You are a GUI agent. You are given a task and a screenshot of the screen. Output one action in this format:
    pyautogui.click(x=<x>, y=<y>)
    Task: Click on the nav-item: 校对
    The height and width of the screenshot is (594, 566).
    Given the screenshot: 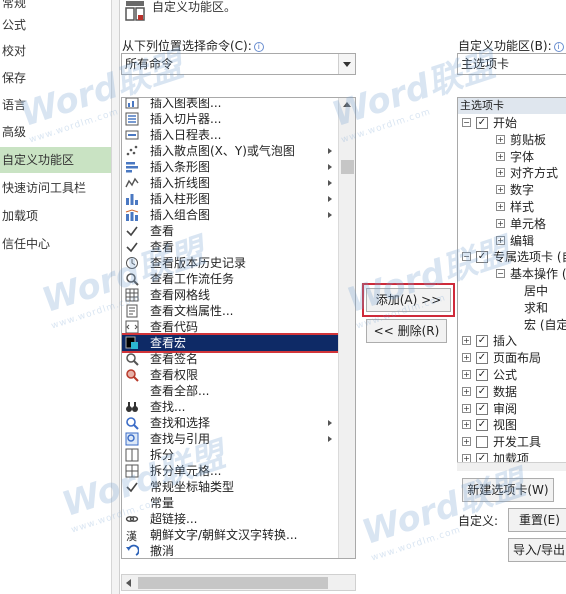 What is the action you would take?
    pyautogui.click(x=55, y=51)
    